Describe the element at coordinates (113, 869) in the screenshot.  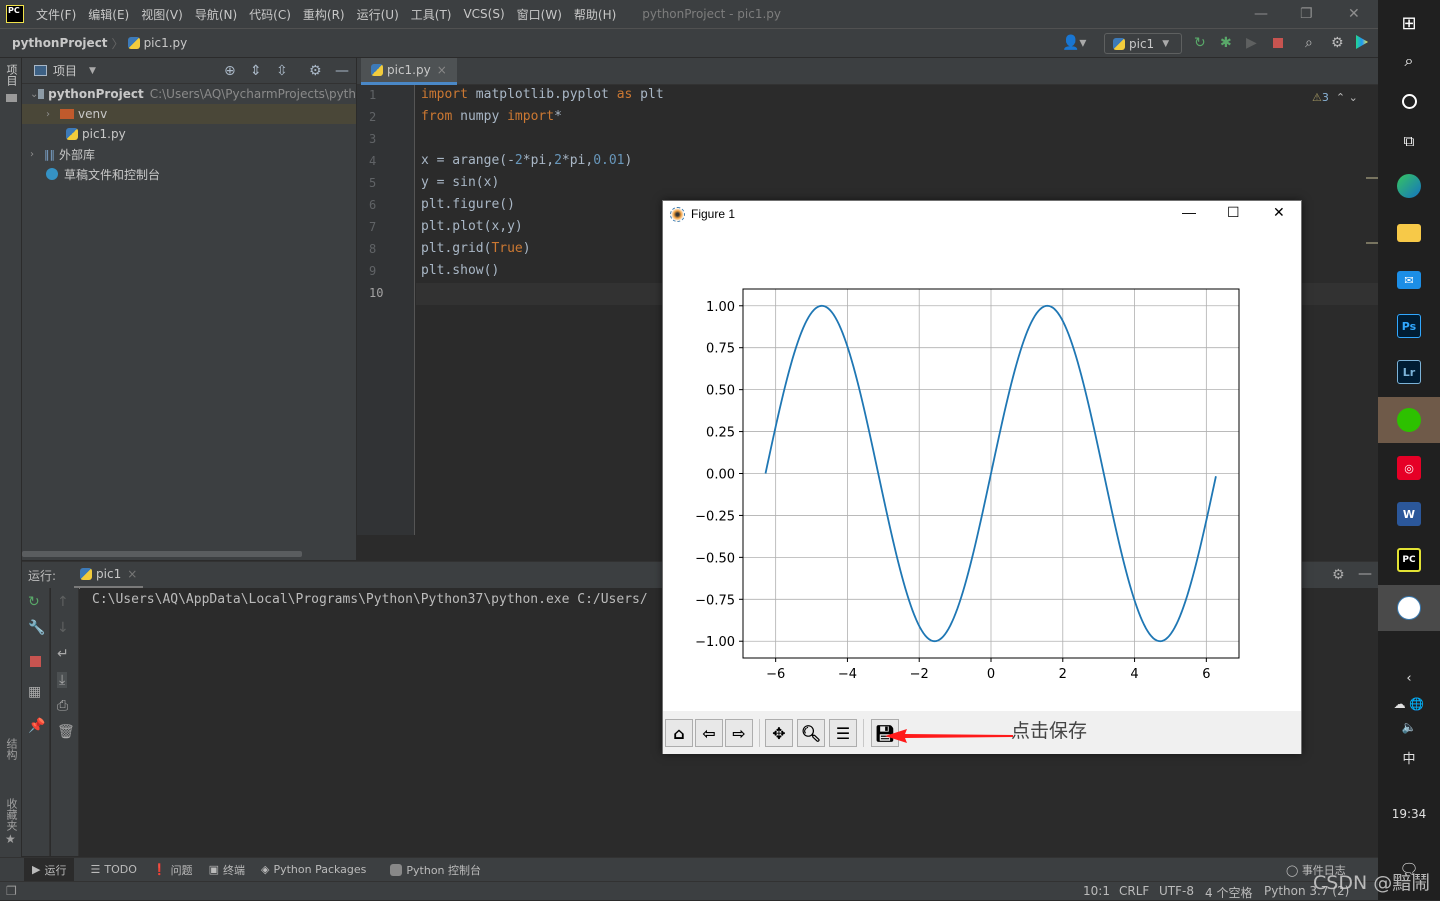
I see `tool-tab-todo: ☰ TODO` at that location.